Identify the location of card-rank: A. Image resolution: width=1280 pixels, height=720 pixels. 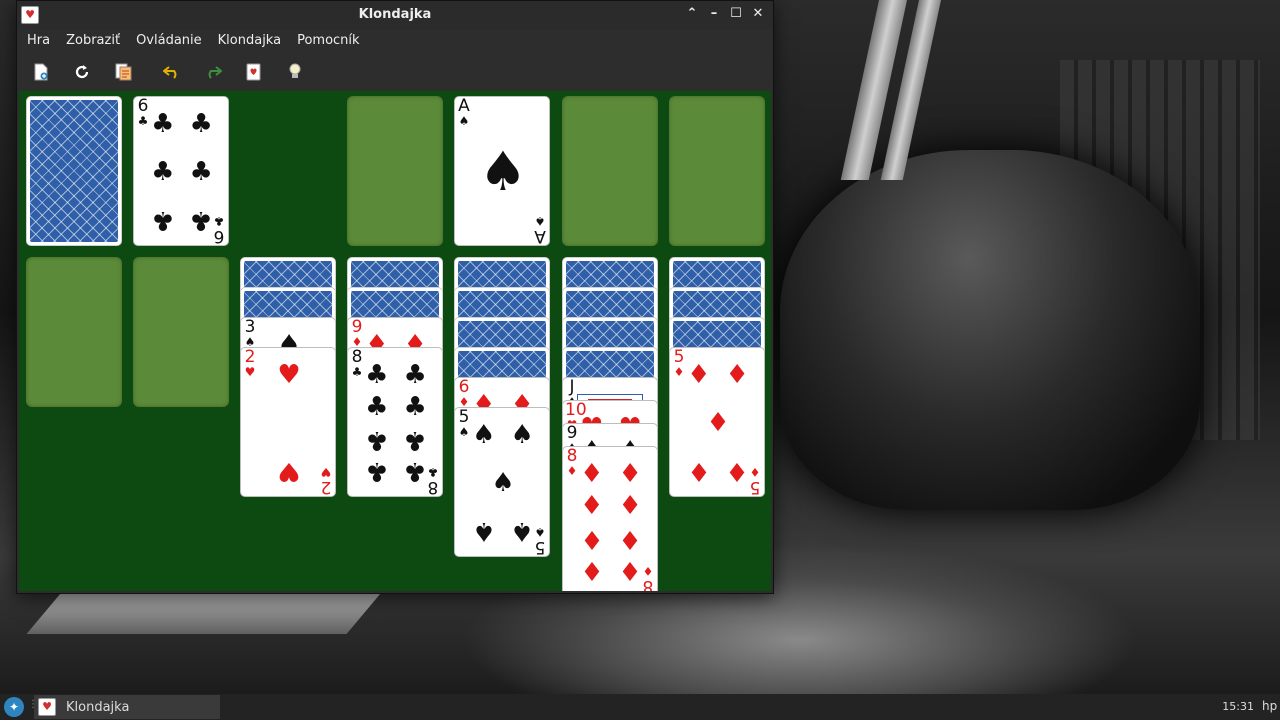
(464, 106).